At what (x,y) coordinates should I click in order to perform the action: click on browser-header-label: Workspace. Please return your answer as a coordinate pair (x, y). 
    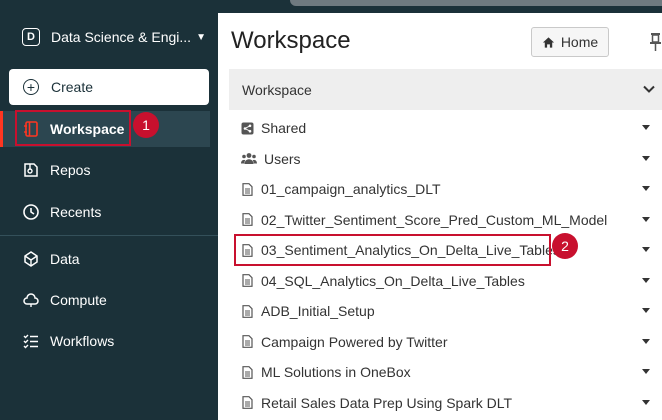
    Looking at the image, I should click on (277, 89).